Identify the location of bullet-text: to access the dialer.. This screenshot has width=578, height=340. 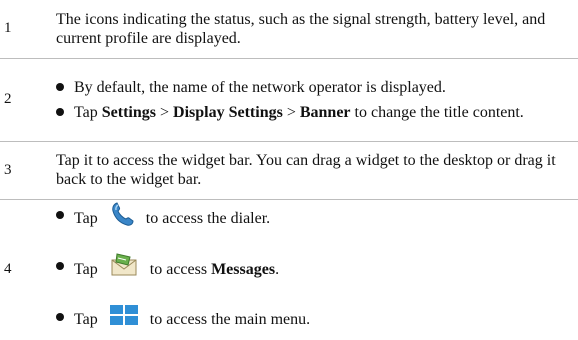
(208, 219).